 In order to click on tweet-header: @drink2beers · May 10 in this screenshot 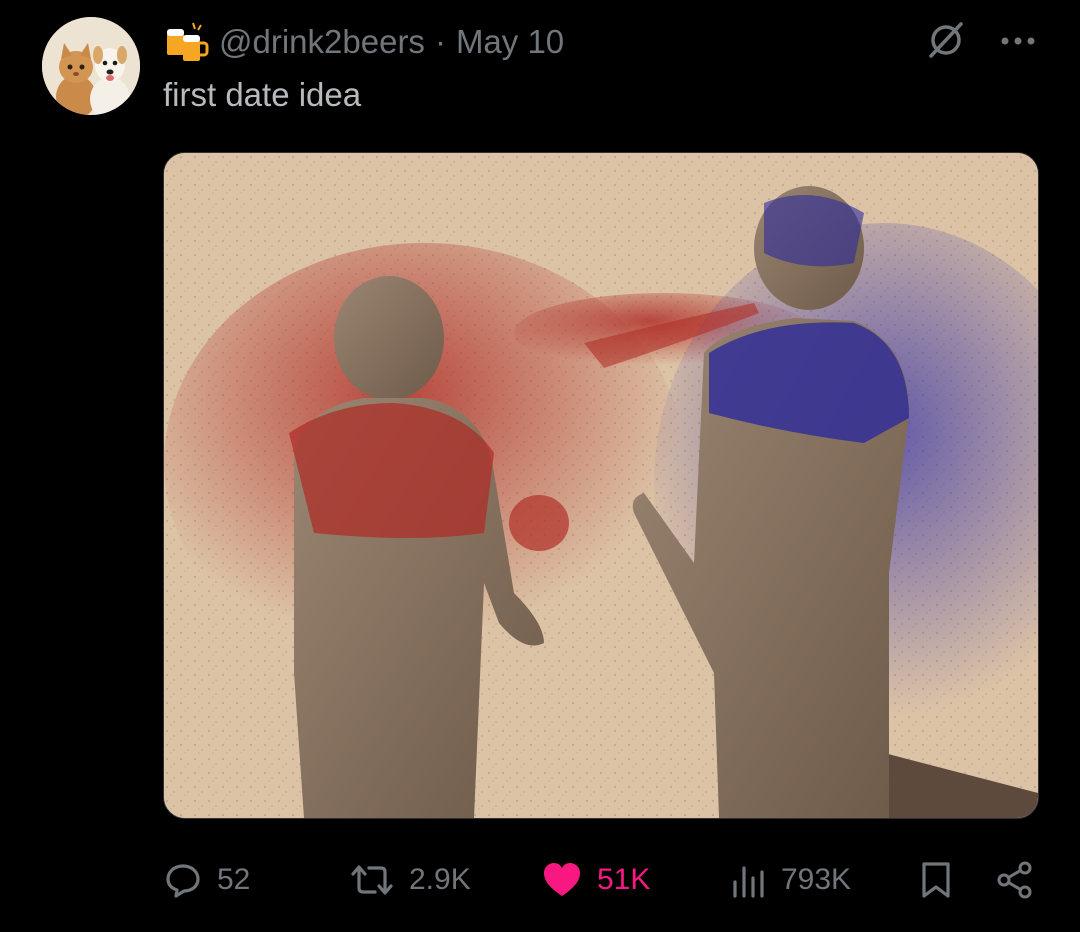, I will do `click(363, 42)`.